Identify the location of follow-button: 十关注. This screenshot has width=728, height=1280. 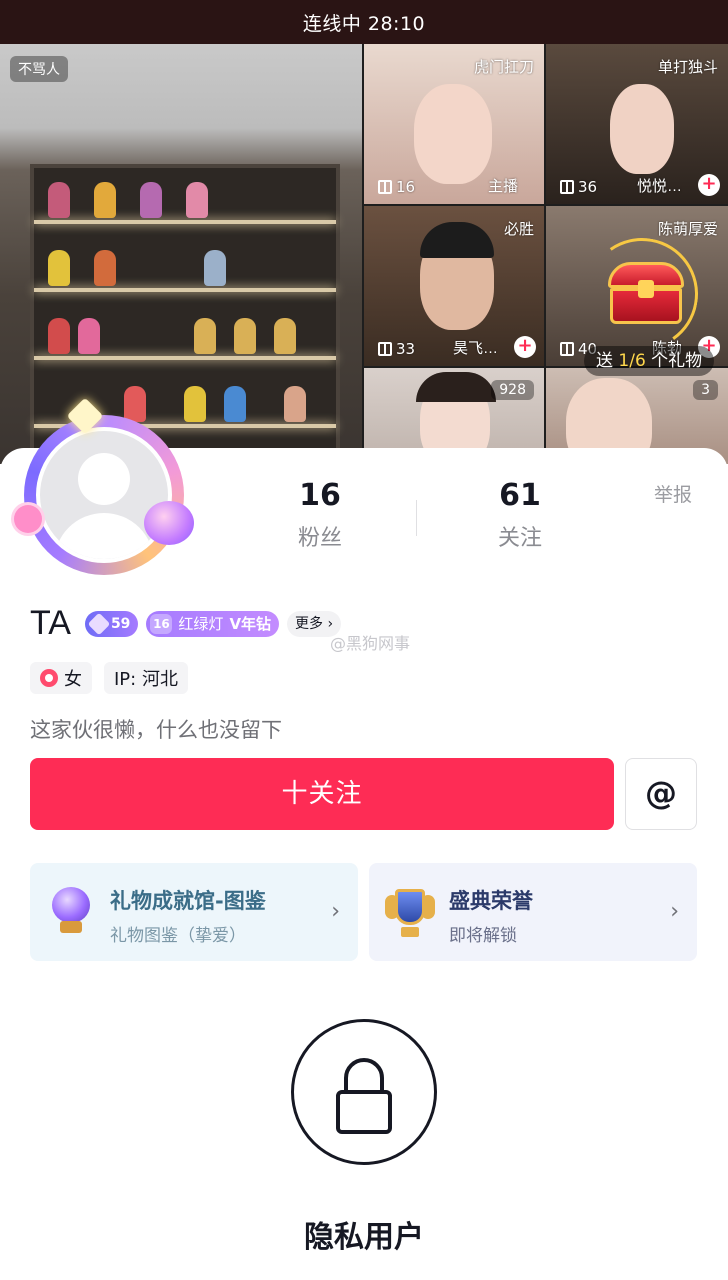
(322, 794).